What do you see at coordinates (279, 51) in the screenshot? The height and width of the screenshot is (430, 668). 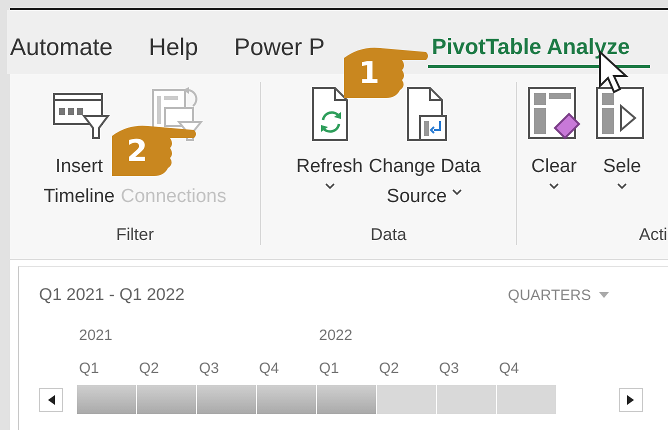 I see `ribbon-tab: Power P` at bounding box center [279, 51].